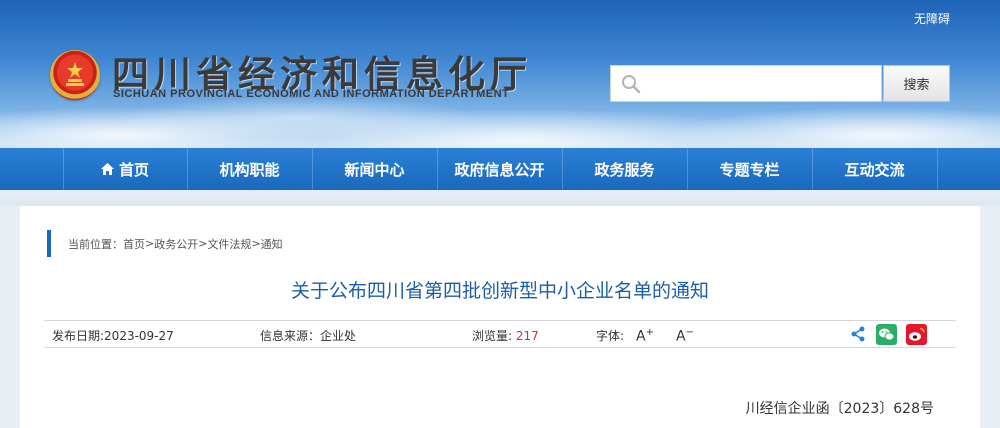 The height and width of the screenshot is (428, 1000). Describe the element at coordinates (290, 336) in the screenshot. I see `info-source-label: 信息来源：` at that location.